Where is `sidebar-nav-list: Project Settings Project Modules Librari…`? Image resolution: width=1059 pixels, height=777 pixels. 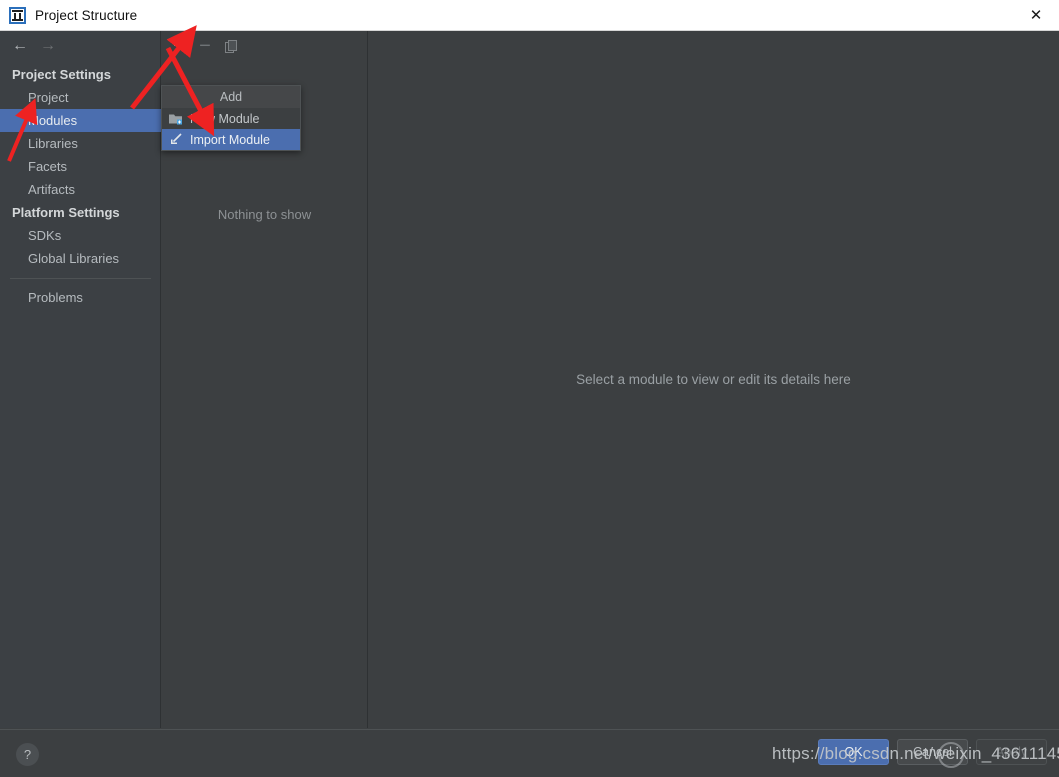
sidebar-nav-list: Project Settings Project Modules Librari… is located at coordinates (80, 186).